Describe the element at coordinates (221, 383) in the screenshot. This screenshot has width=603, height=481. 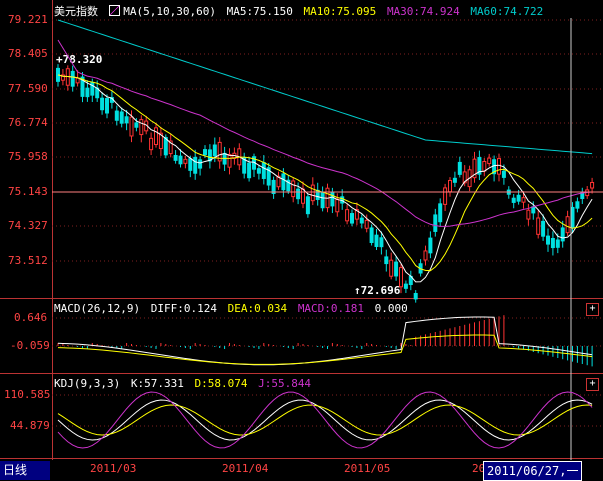
I see `kdj-d-label: D:58.074` at that location.